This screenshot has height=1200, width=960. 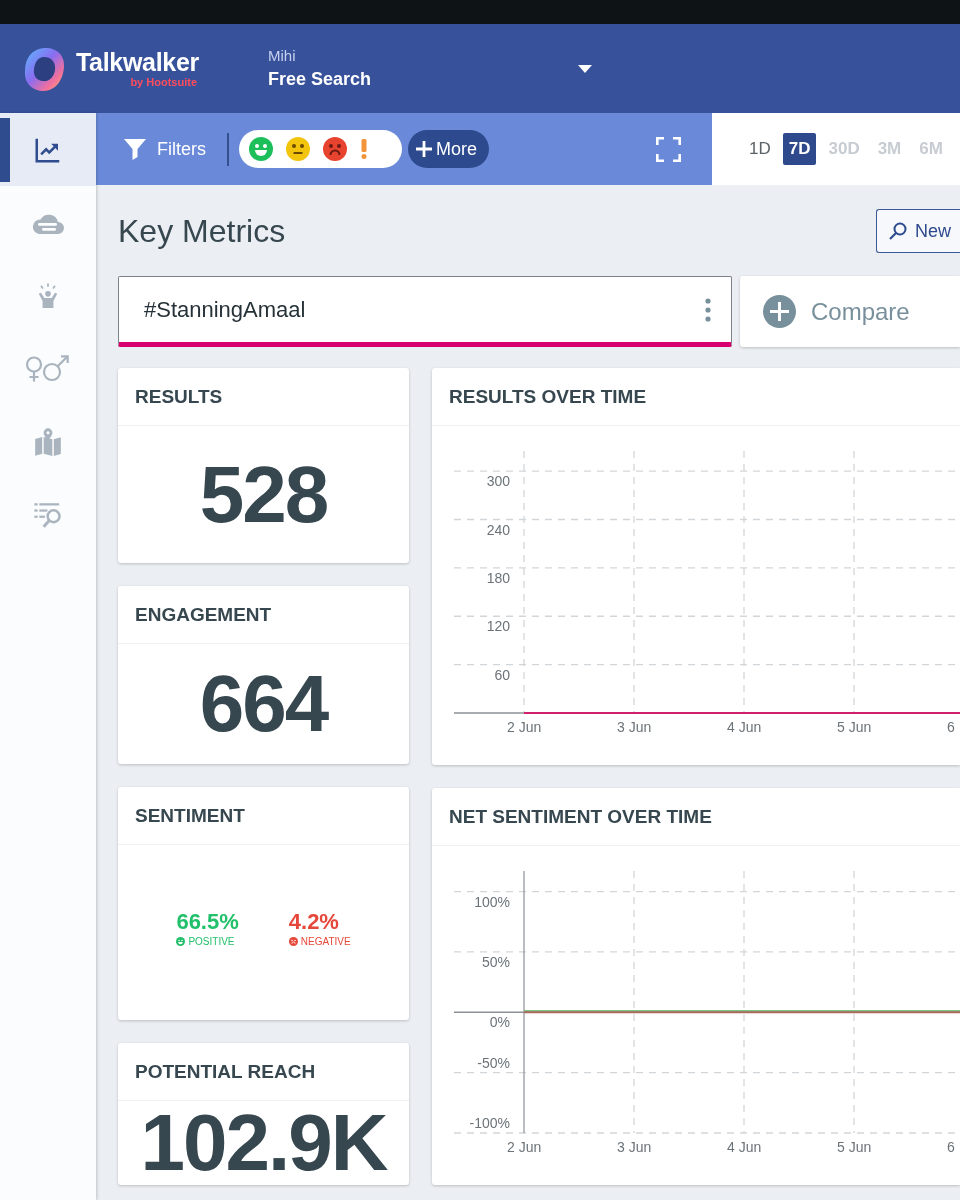 What do you see at coordinates (424, 149) in the screenshot?
I see `plus-icon` at bounding box center [424, 149].